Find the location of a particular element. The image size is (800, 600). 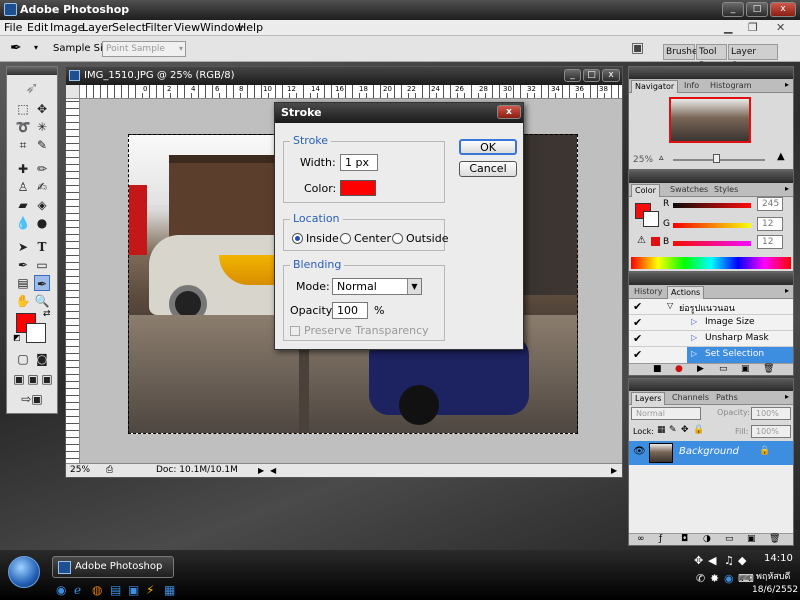

magic-wand-tool-icon: ✳ is located at coordinates (42, 127).